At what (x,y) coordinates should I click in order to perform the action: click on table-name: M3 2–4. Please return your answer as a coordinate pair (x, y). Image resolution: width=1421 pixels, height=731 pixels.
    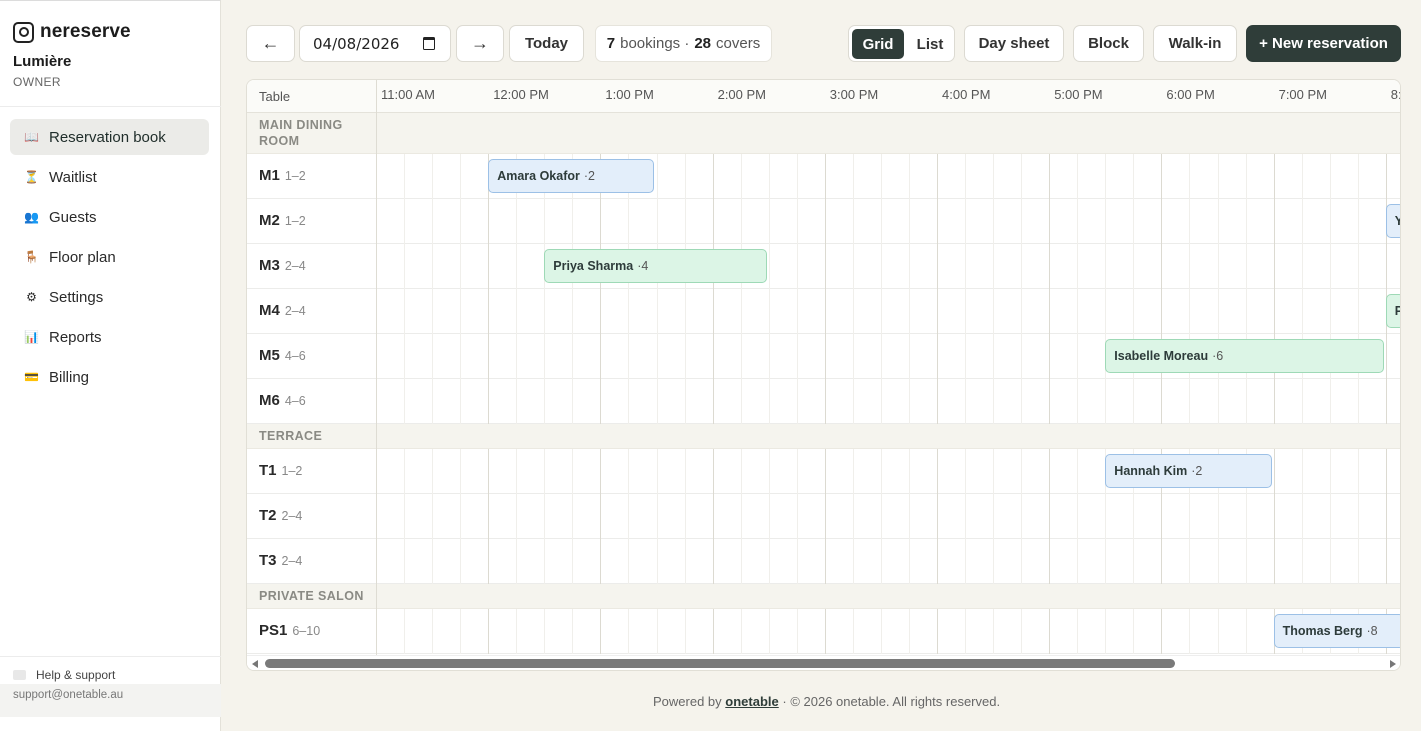
    Looking at the image, I should click on (282, 265).